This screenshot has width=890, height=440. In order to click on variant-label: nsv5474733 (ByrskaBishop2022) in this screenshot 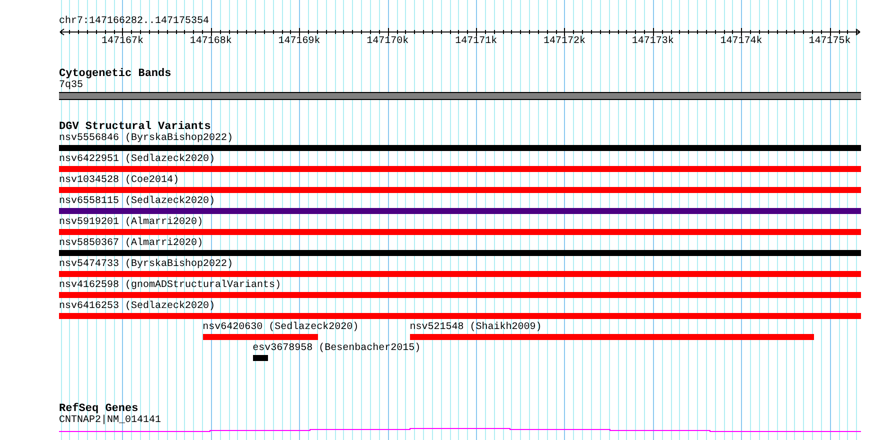, I will do `click(146, 265)`.